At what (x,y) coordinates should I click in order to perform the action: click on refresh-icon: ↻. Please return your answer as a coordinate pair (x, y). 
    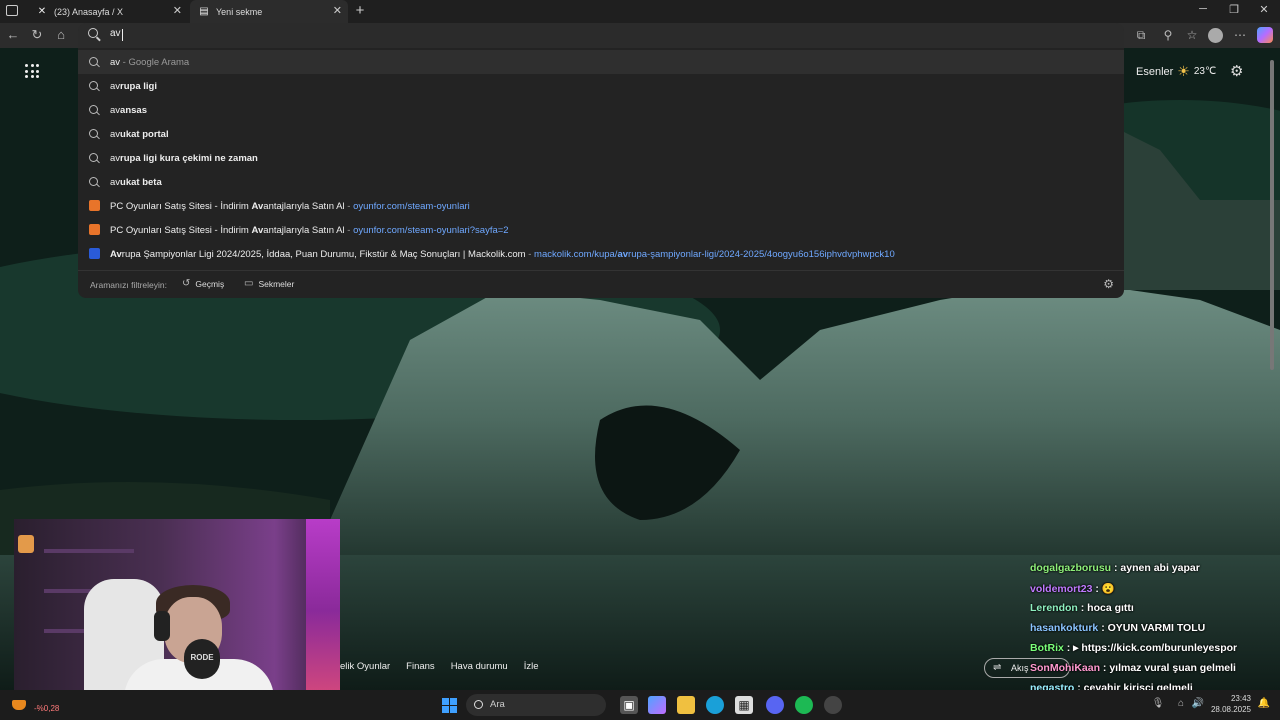
    Looking at the image, I should click on (37, 35).